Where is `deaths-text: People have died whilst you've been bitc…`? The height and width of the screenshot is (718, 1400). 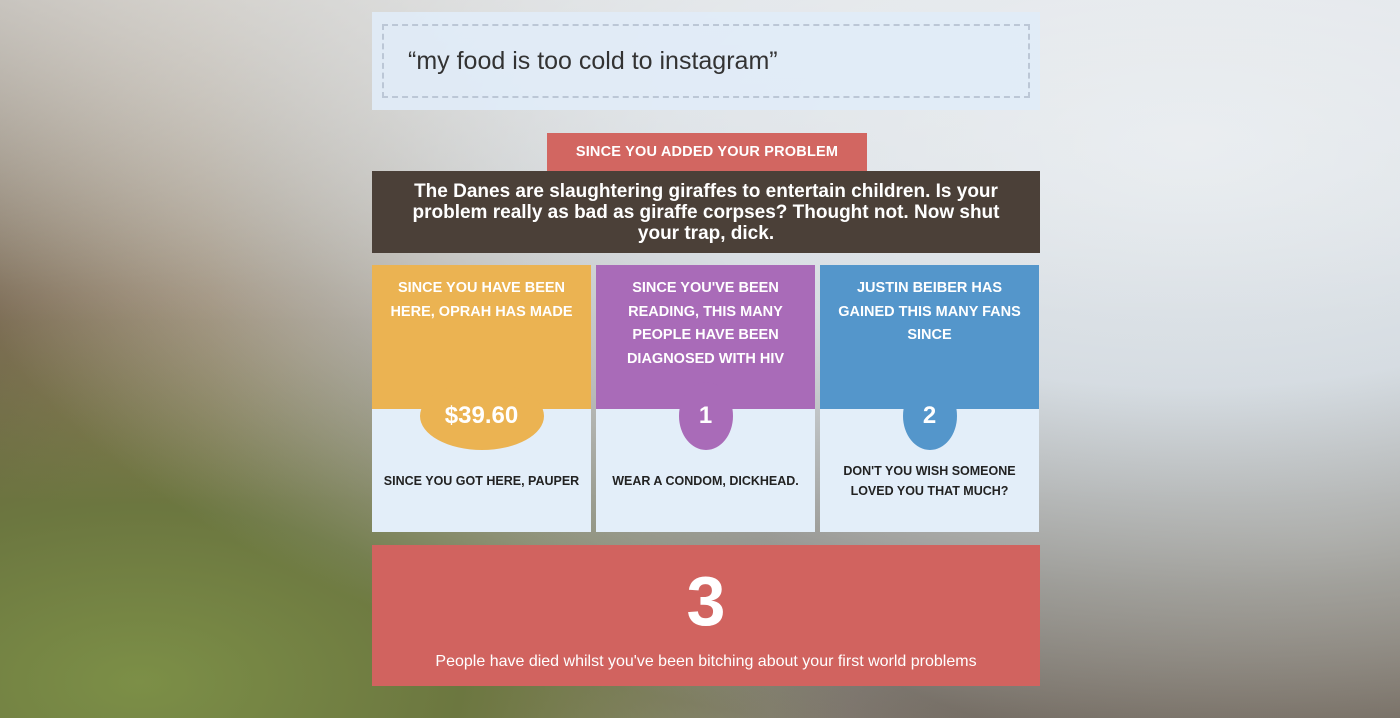 deaths-text: People have died whilst you've been bitc… is located at coordinates (706, 661).